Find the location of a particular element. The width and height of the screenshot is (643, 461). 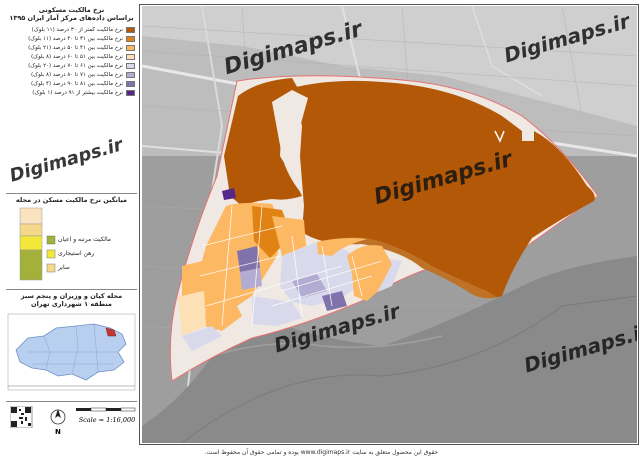

legend-item: نرخ مالکیت بین ۴۱ تا ۵۰ درصد (۲۱ بلوک) is located at coordinates (71, 47).